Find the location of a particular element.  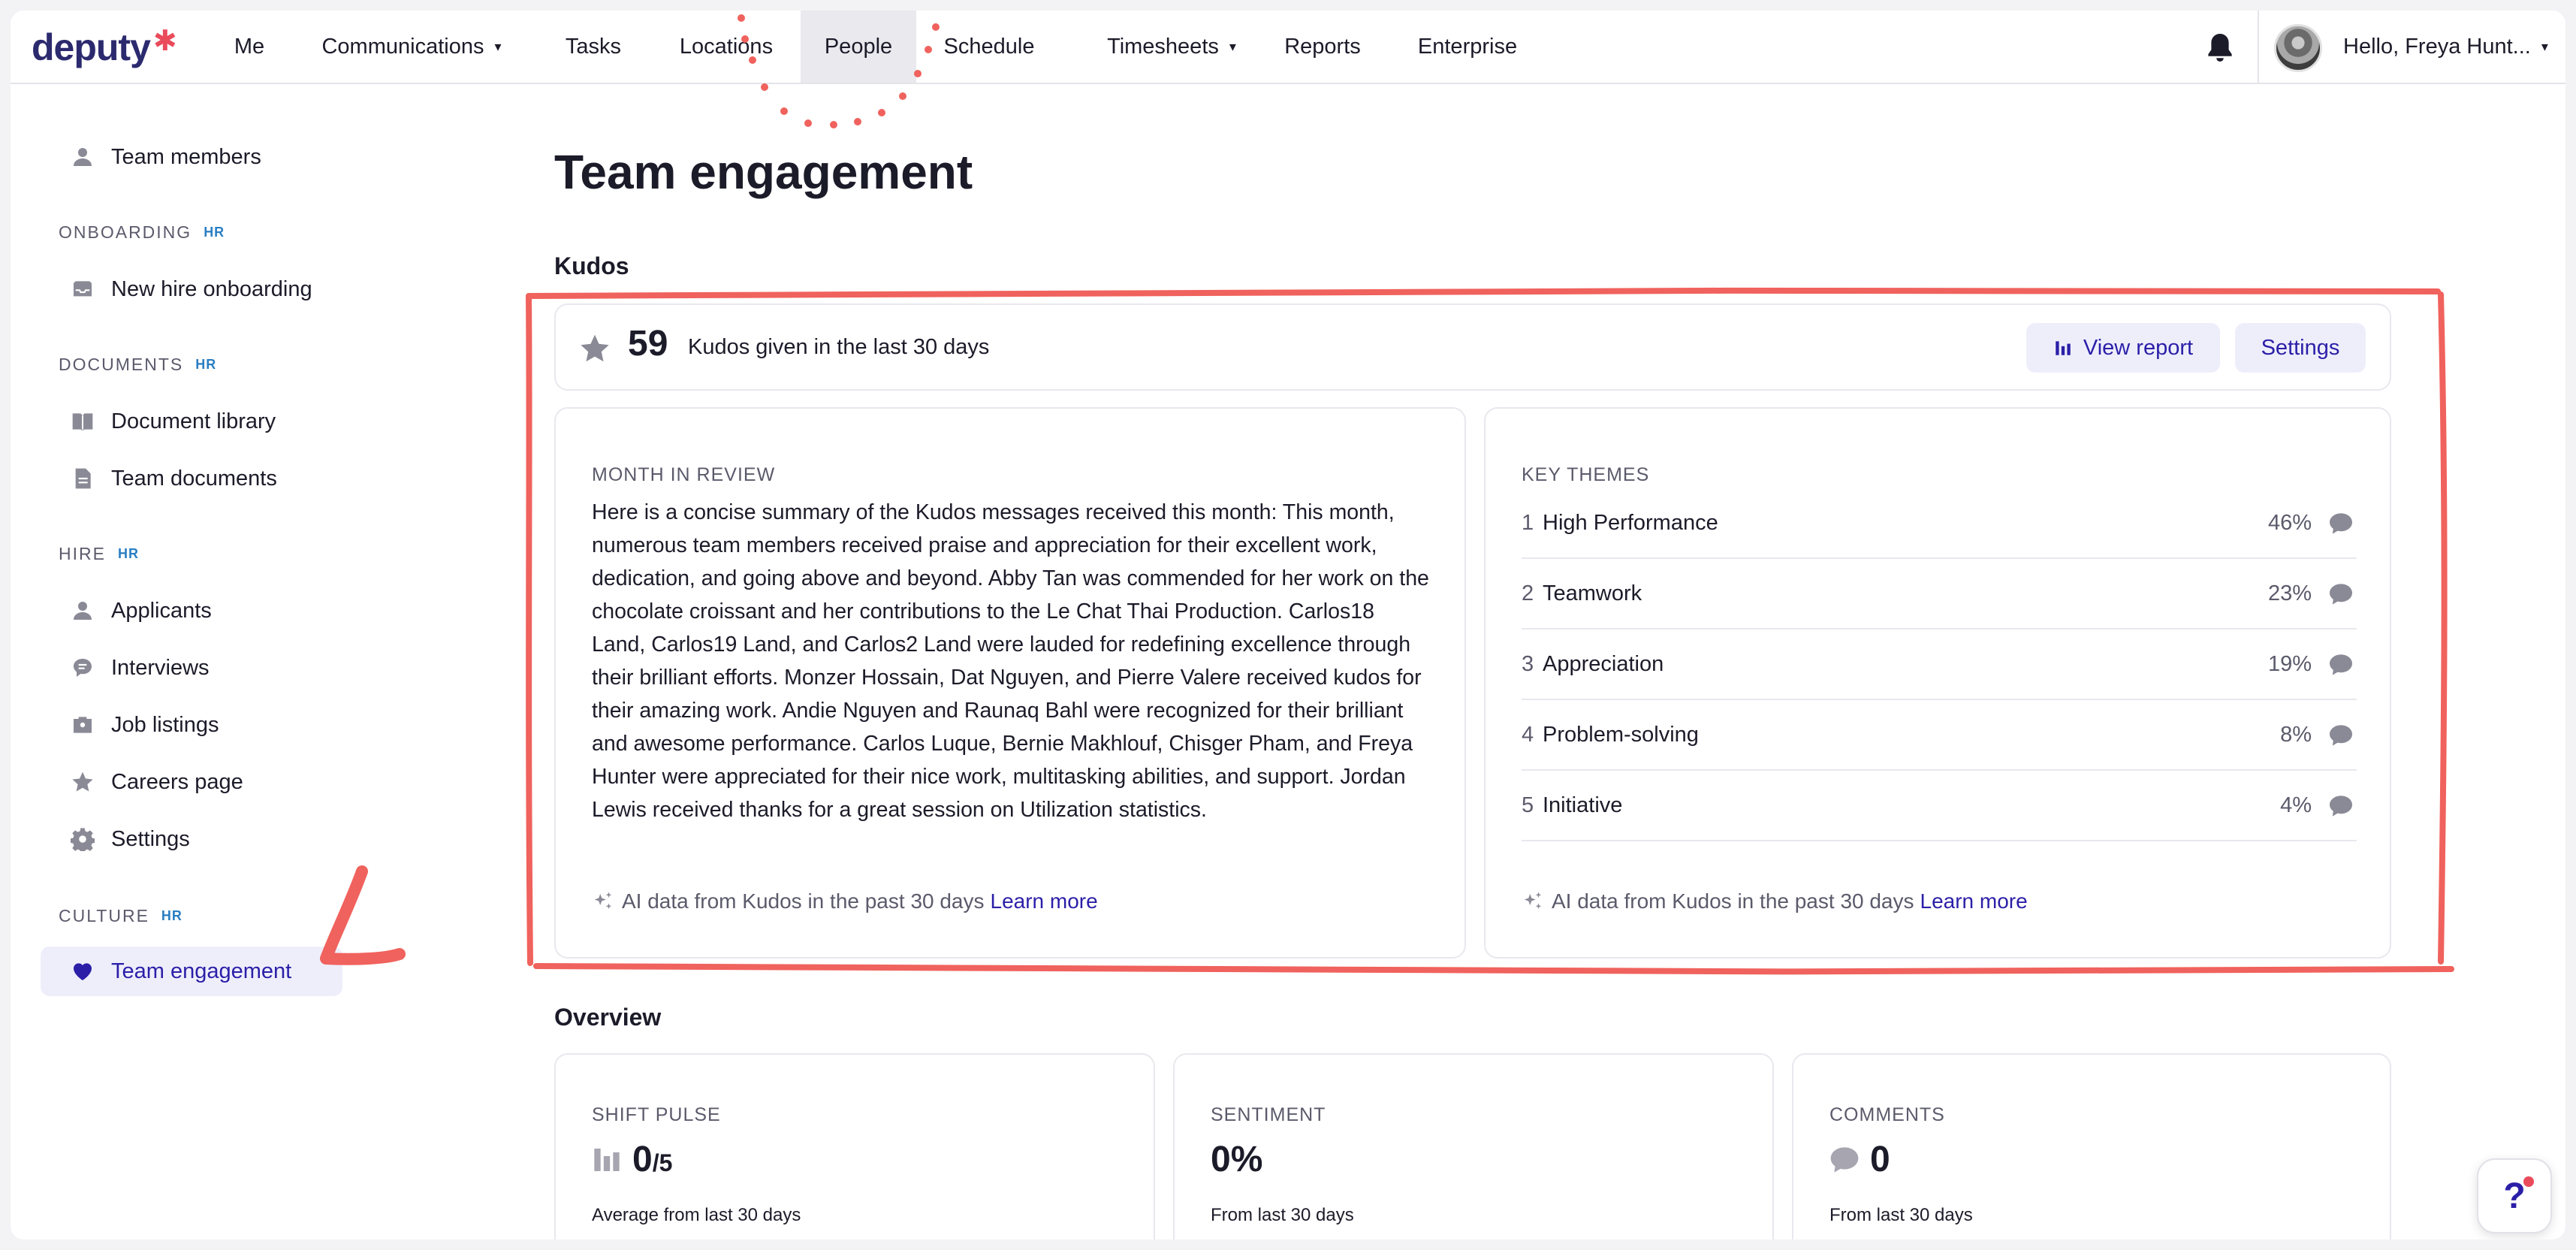

sidebar-item-careers-page: Careers page is located at coordinates (191, 782).